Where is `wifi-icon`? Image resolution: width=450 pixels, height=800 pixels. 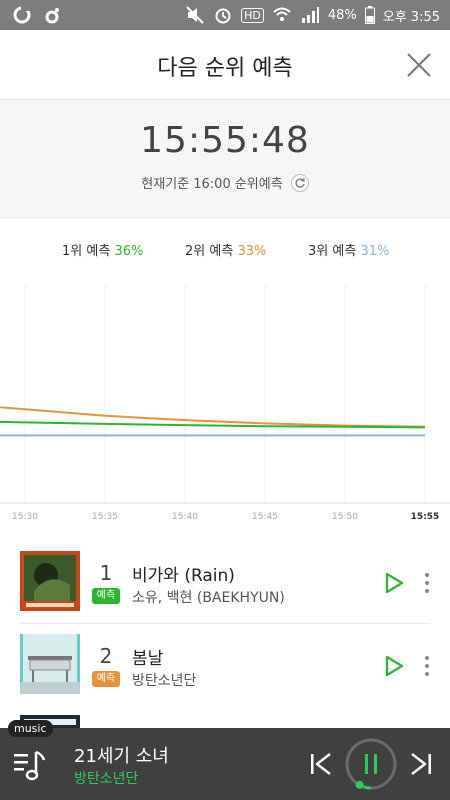
wifi-icon is located at coordinates (282, 14).